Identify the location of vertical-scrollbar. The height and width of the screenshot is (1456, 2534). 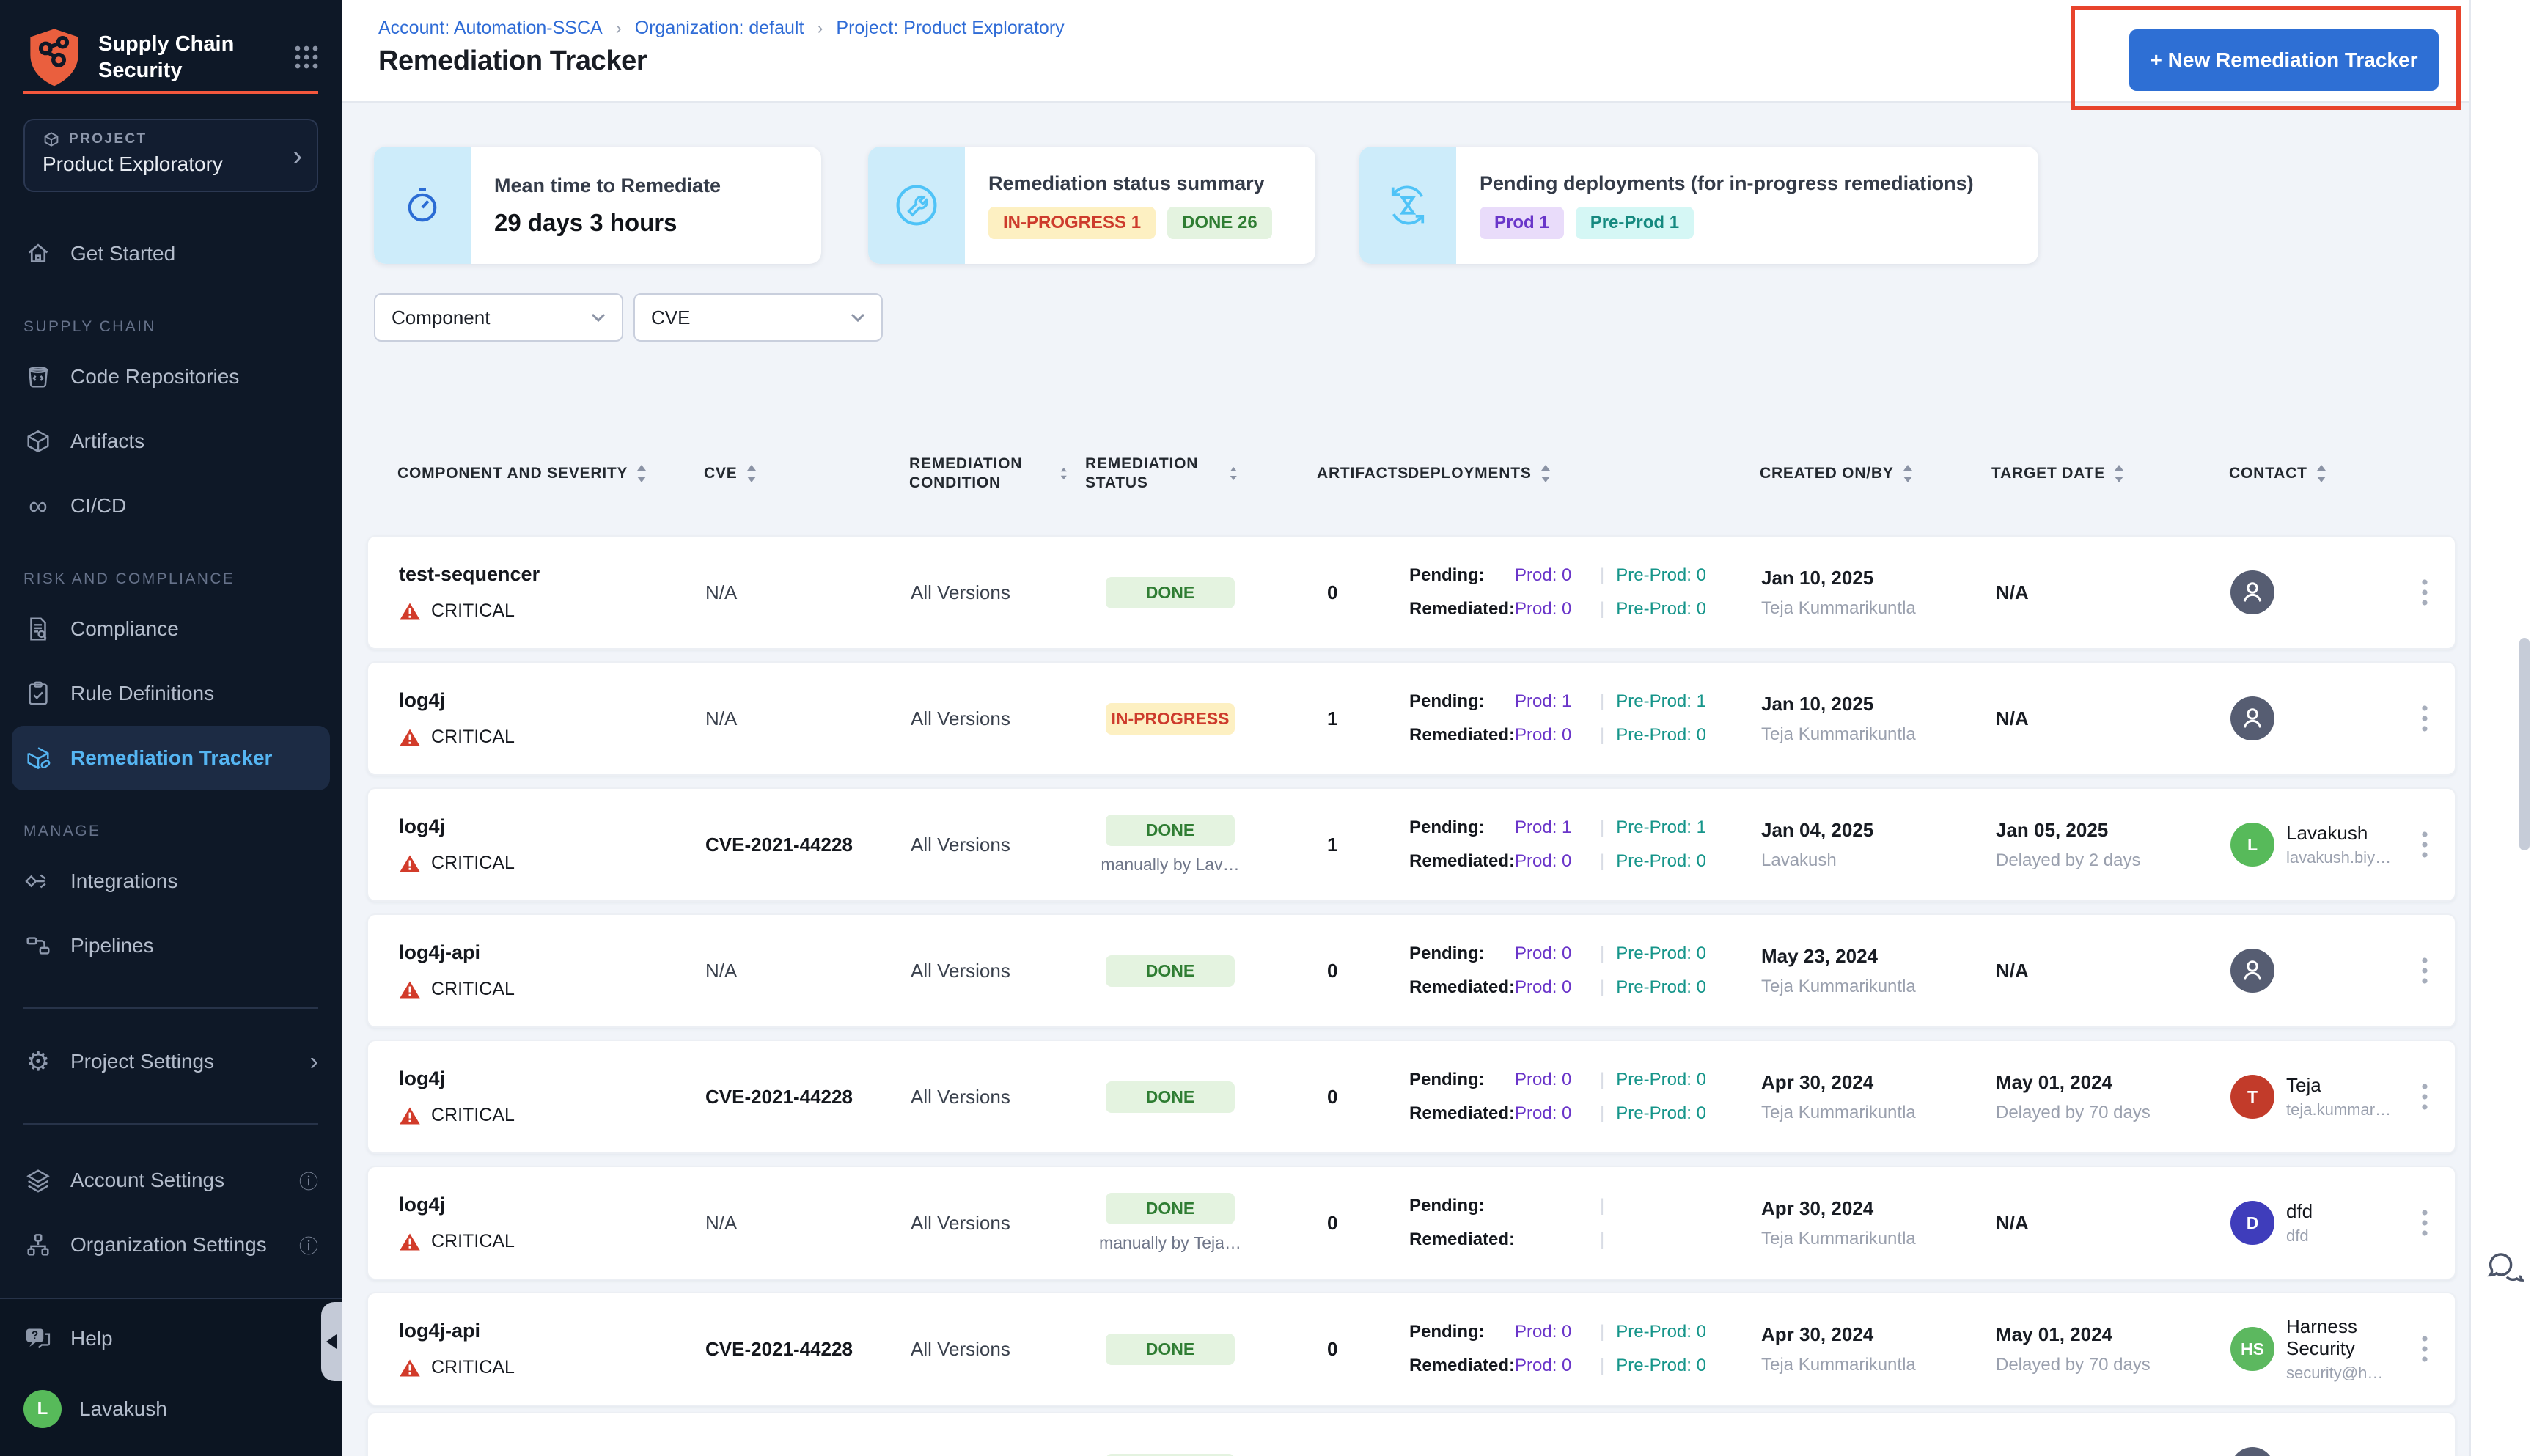
(2524, 744).